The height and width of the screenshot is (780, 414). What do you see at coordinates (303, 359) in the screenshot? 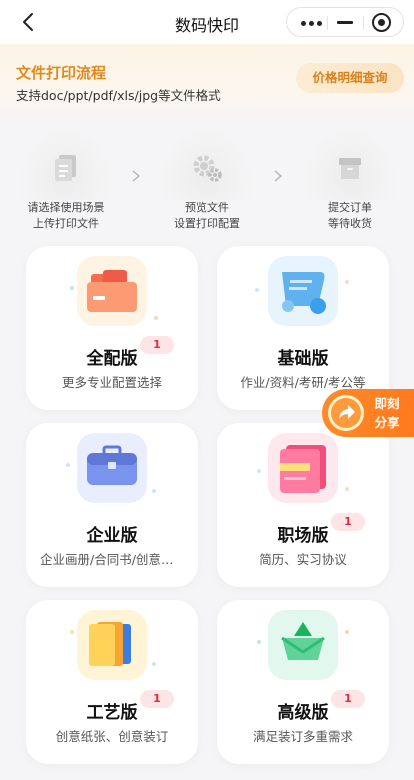
I see `plan-name: 基础版` at bounding box center [303, 359].